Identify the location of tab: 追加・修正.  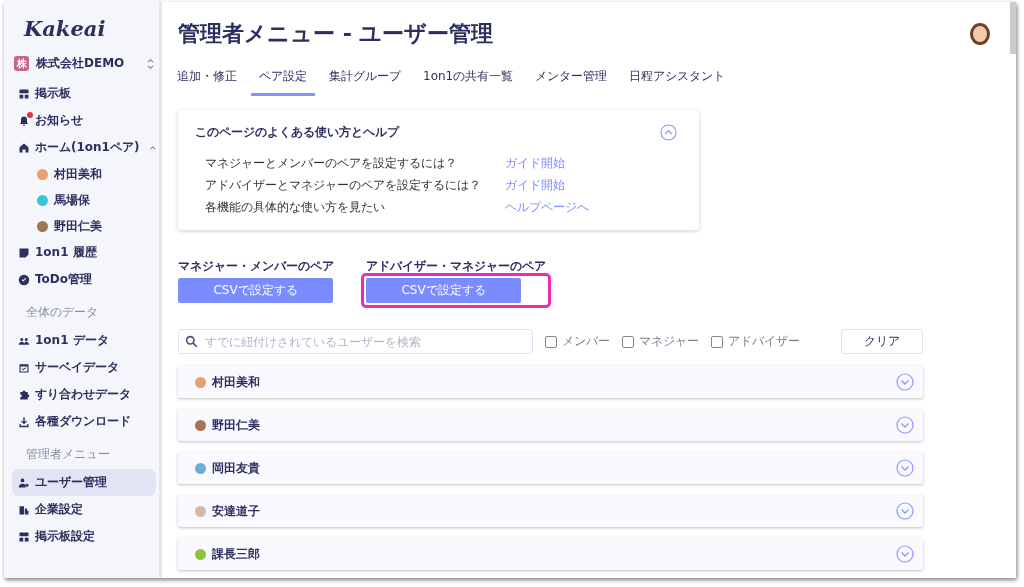
(207, 79).